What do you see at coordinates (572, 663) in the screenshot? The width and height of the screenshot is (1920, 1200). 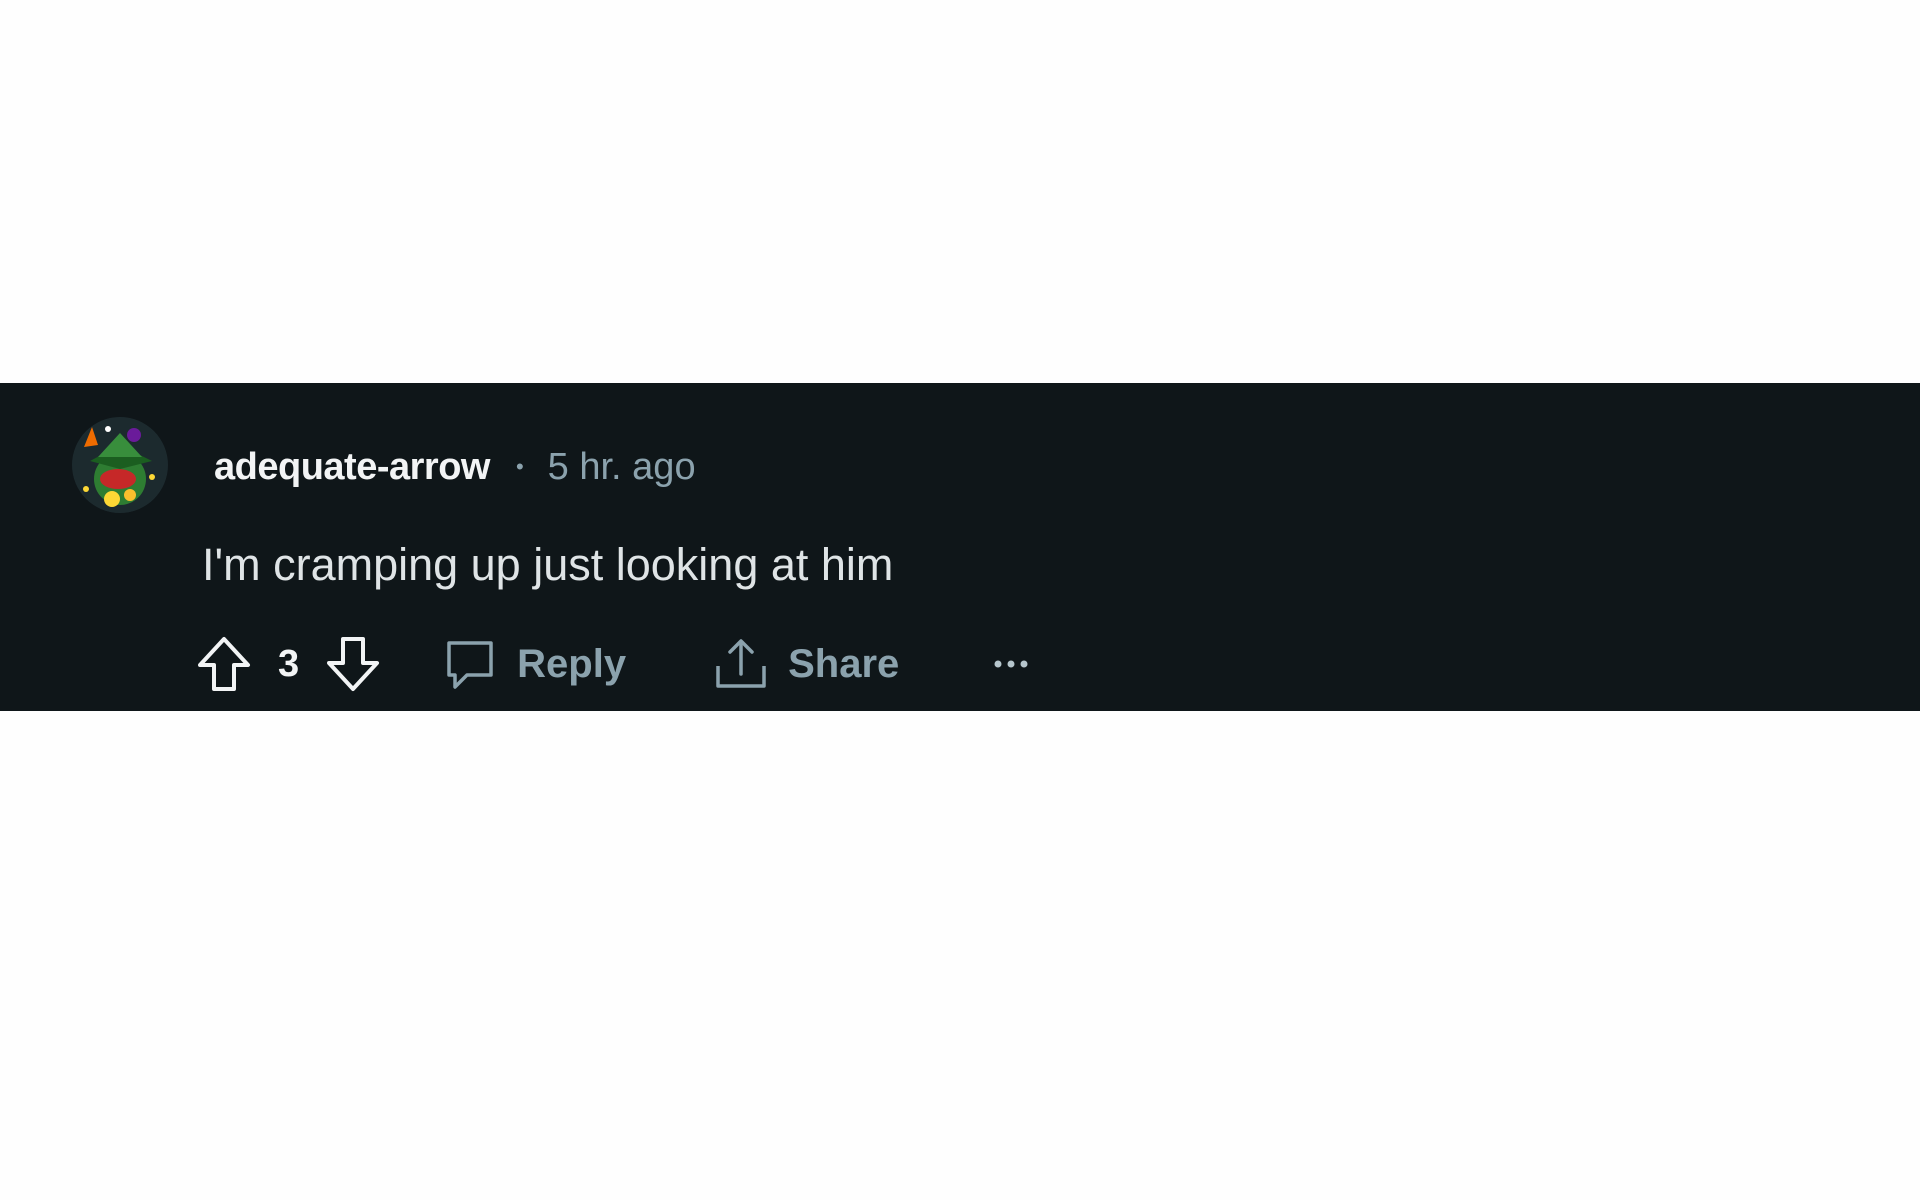 I see `reply-label: Reply` at bounding box center [572, 663].